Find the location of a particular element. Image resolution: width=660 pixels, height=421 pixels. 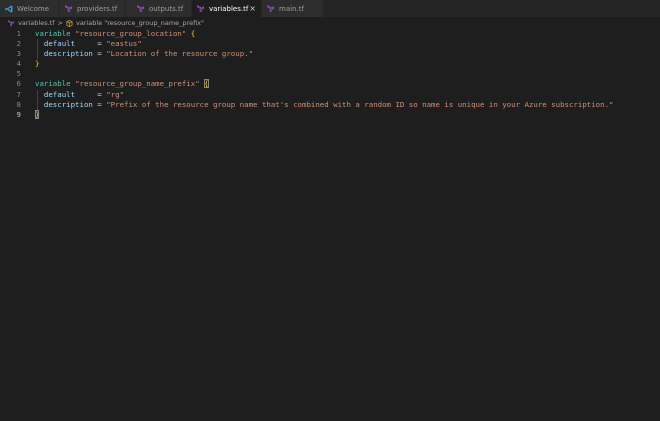

line-number: 9 is located at coordinates (18, 114).